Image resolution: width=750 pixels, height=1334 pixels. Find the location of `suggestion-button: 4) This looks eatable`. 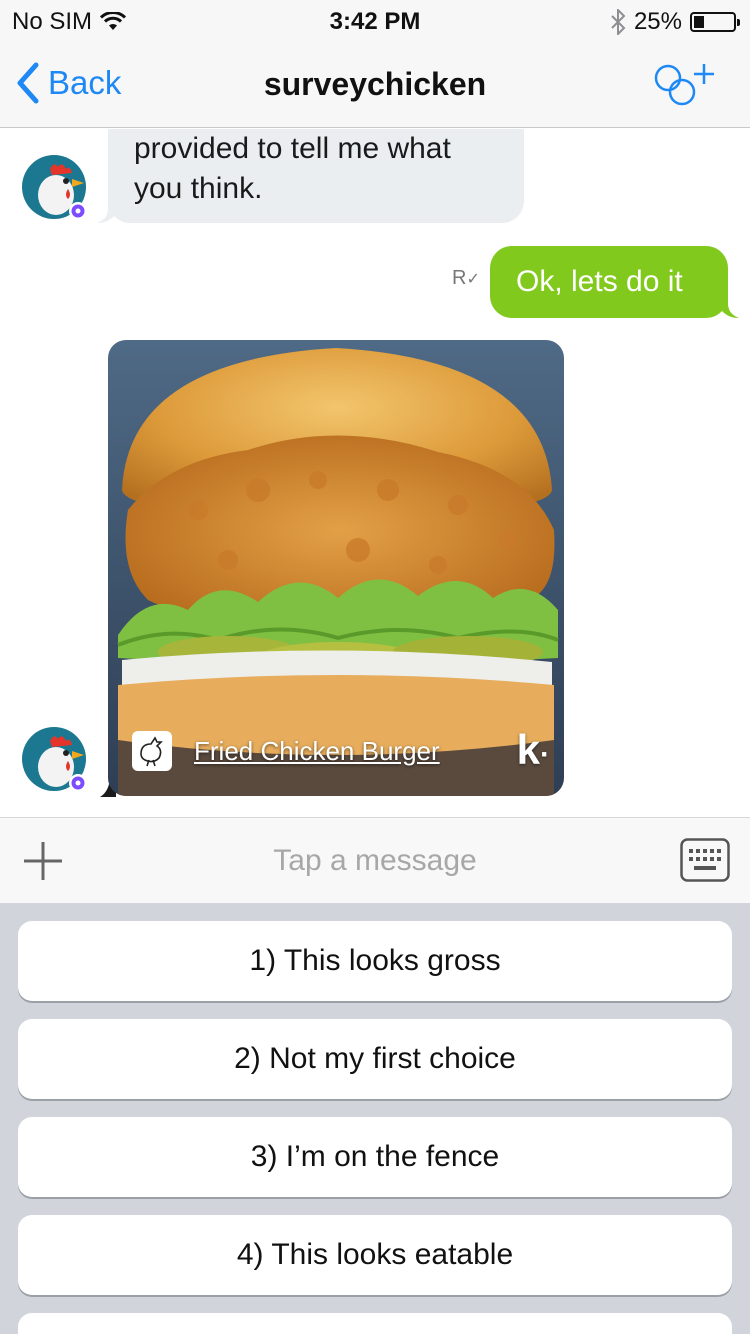

suggestion-button: 4) This looks eatable is located at coordinates (375, 1255).